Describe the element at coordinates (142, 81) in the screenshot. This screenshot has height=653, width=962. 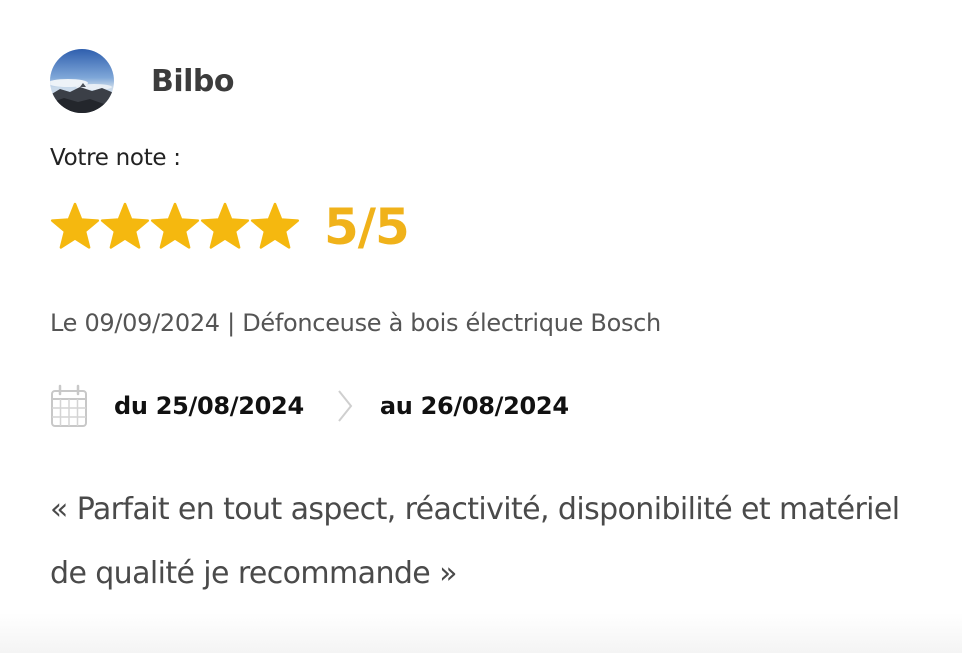
I see `review-header: Bilbo` at that location.